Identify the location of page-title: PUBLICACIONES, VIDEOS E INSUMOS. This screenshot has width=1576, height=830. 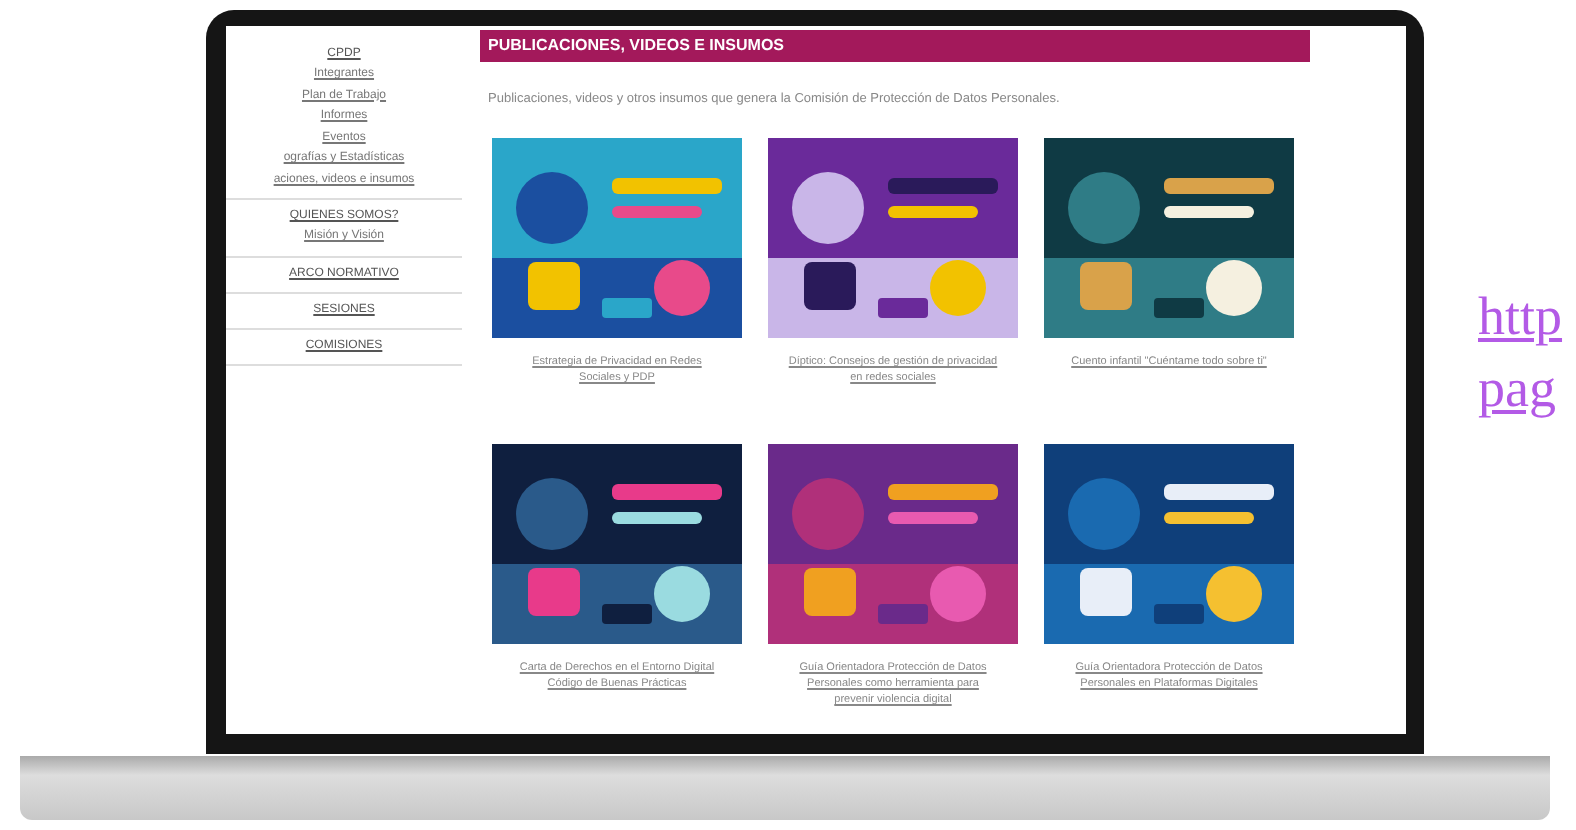
(895, 46).